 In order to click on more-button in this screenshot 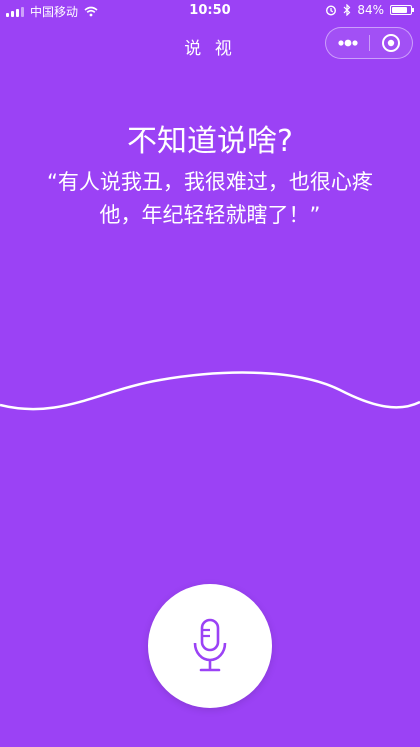, I will do `click(348, 43)`.